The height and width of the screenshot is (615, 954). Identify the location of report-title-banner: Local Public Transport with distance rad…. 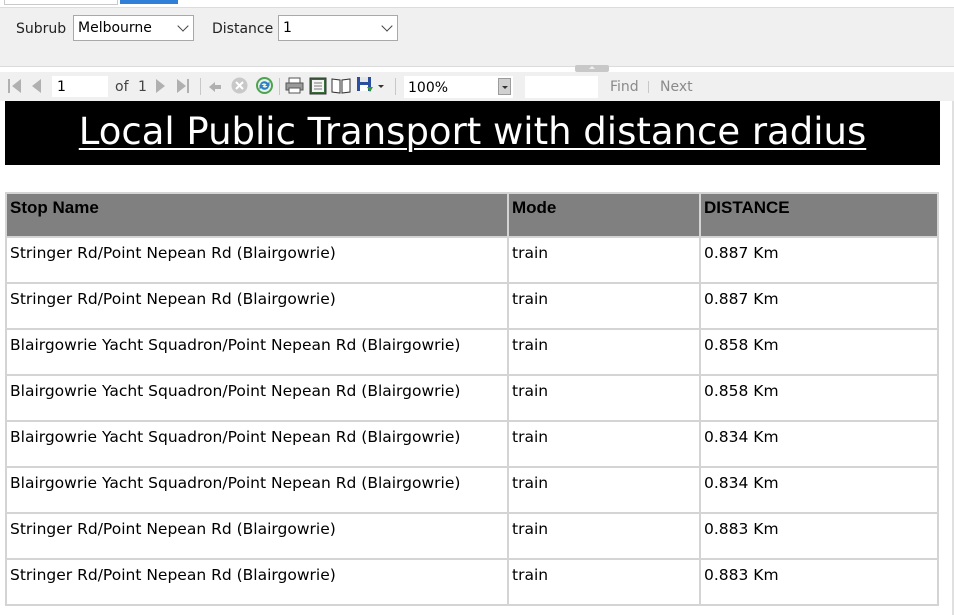
(472, 133).